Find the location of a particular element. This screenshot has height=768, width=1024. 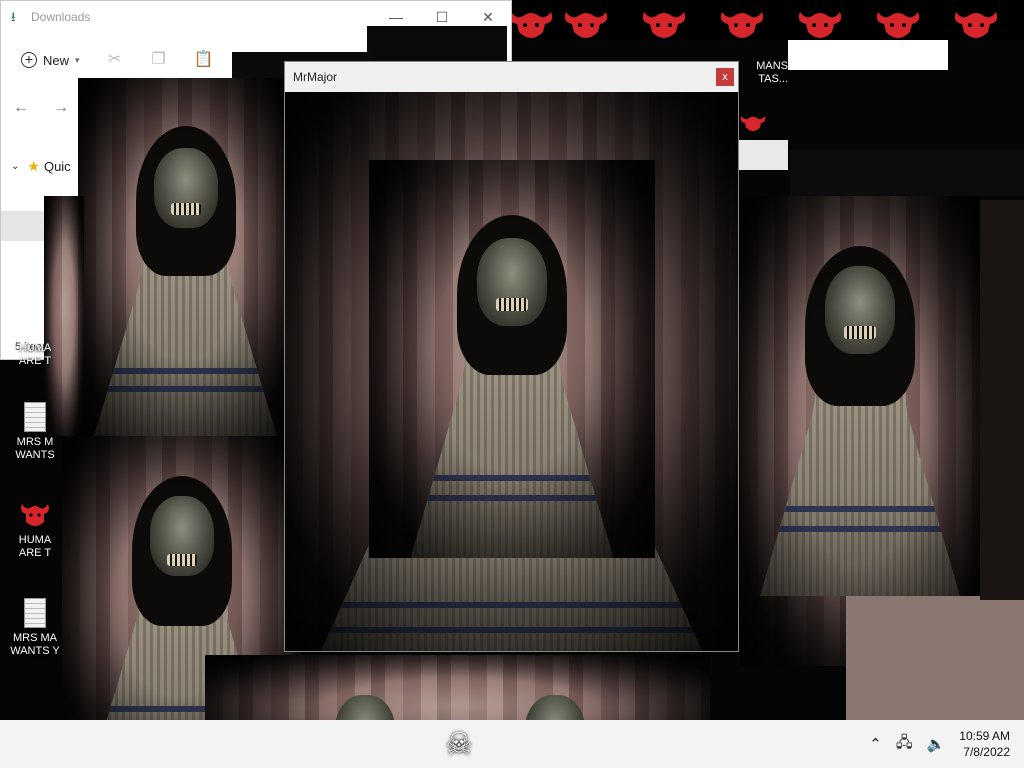

mrmajor-title: MrMajor is located at coordinates (315, 77).